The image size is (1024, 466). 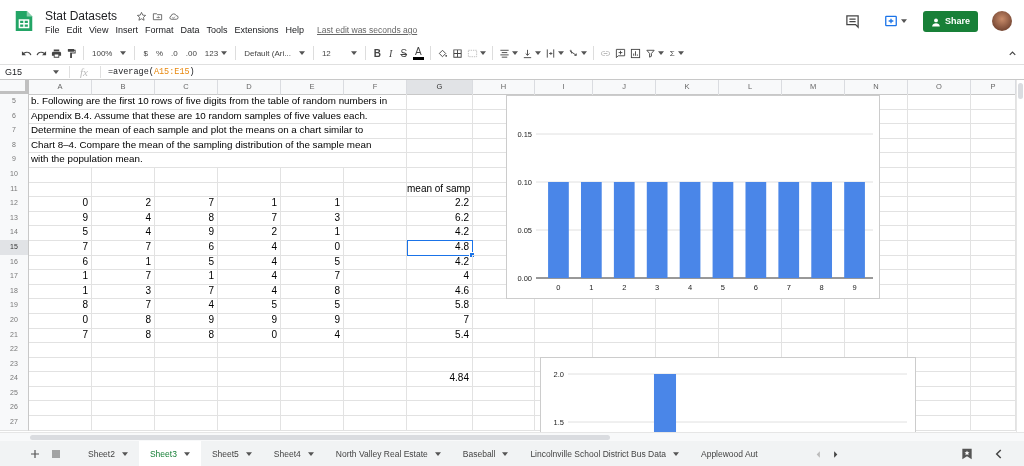 What do you see at coordinates (950, 21) in the screenshot?
I see `share-button: Share` at bounding box center [950, 21].